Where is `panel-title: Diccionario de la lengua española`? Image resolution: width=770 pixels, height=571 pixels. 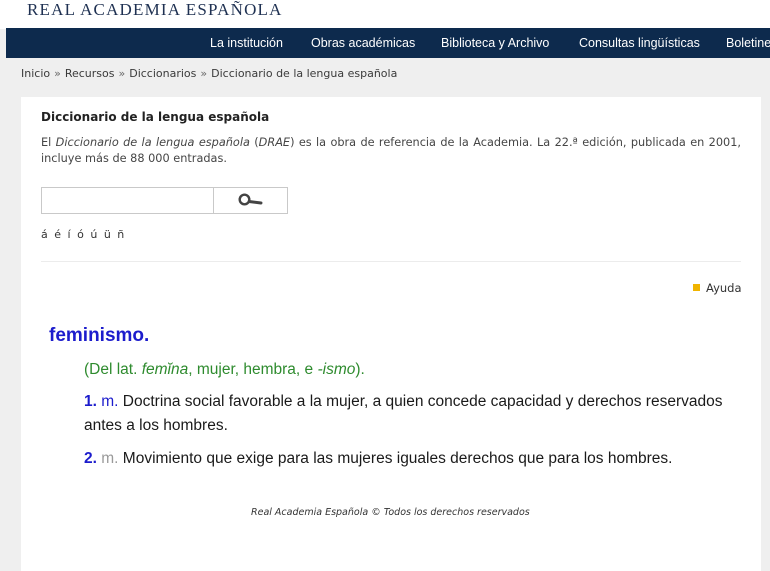
panel-title: Diccionario de la lengua española is located at coordinates (155, 117).